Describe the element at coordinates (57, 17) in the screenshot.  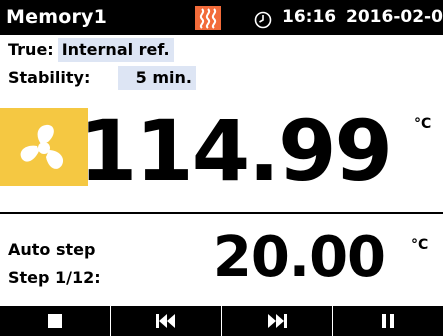
I see `memory-title: Memory1` at that location.